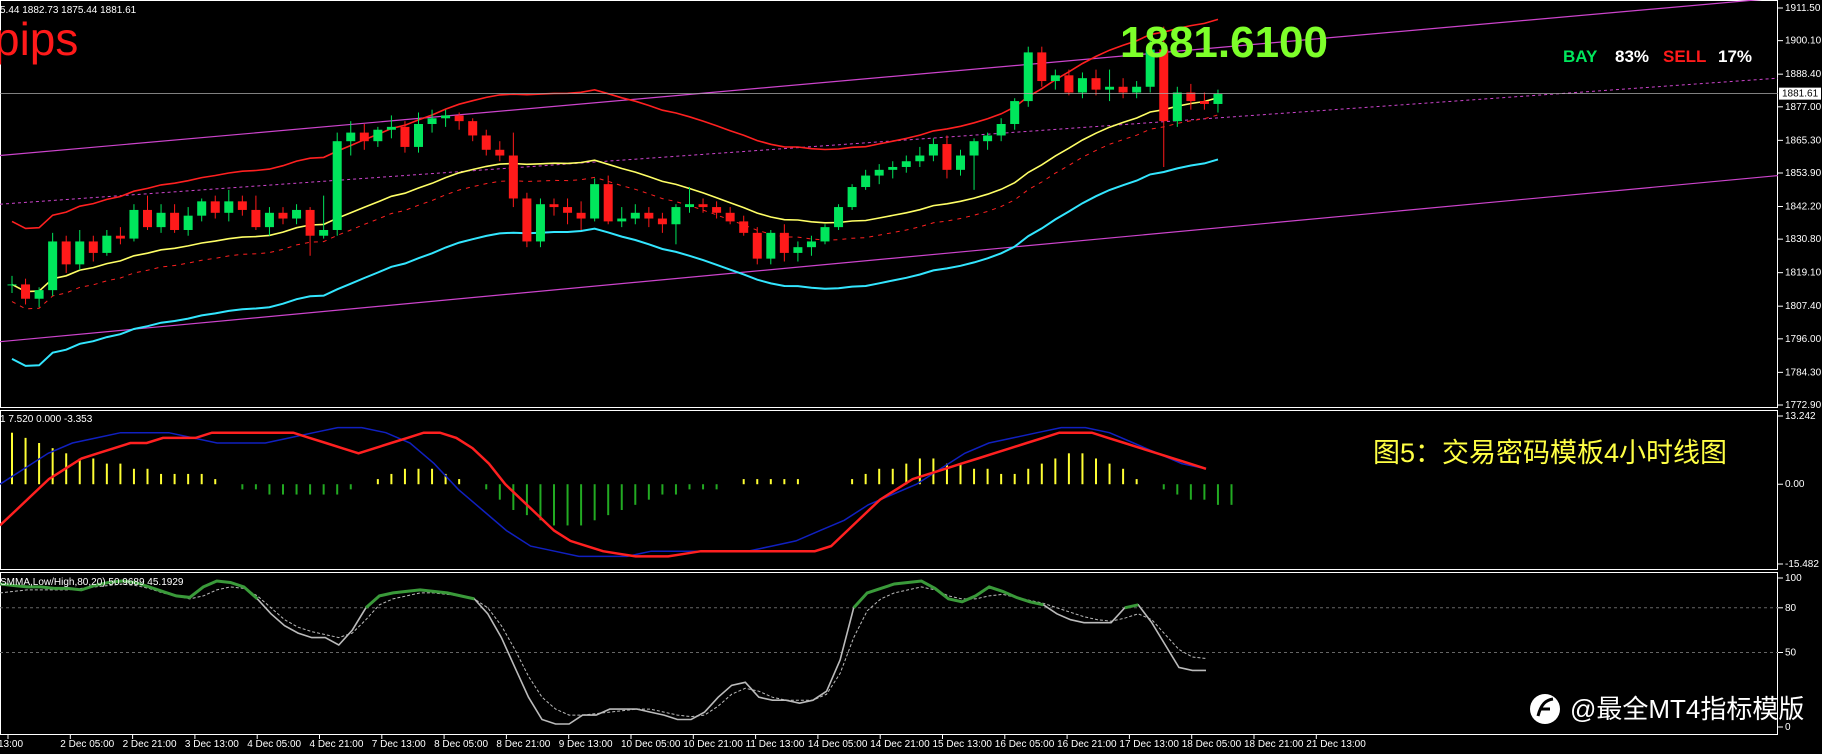 The width and height of the screenshot is (1822, 754). Describe the element at coordinates (1803, 339) in the screenshot. I see `price-tick-label: 1796.00` at that location.